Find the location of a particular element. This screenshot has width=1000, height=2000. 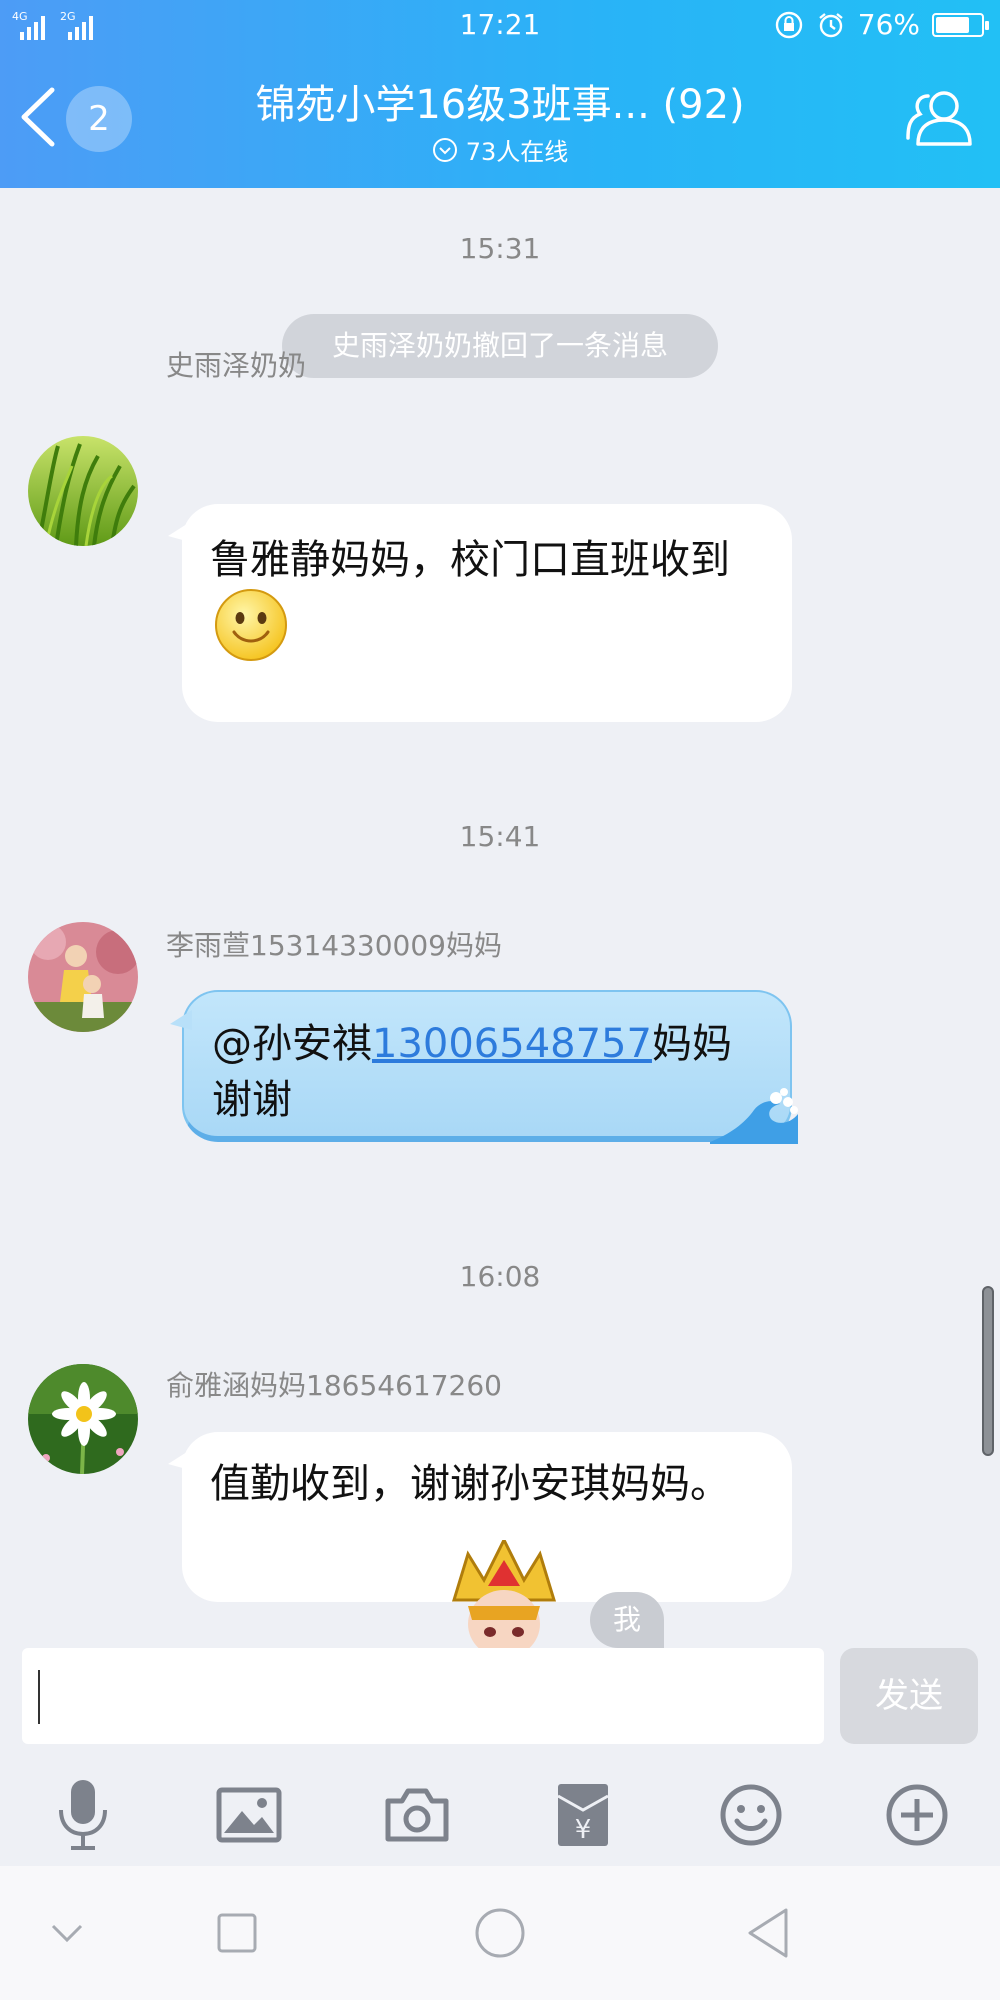

grass-avatar is located at coordinates (83, 491).